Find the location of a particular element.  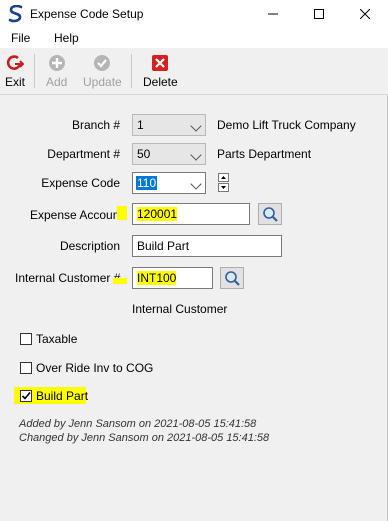

taxable-checkbox: Taxable is located at coordinates (48, 339).